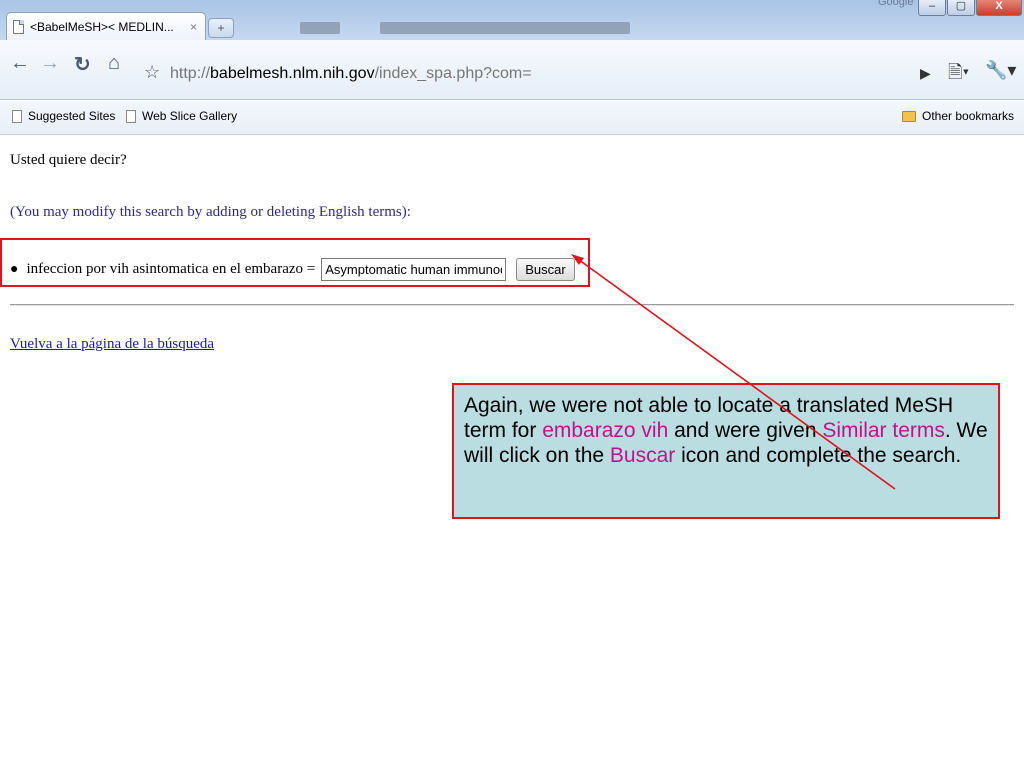 This screenshot has height=768, width=1024. Describe the element at coordinates (453, 73) in the screenshot. I see `url-path: /index_spa.php?com=` at that location.